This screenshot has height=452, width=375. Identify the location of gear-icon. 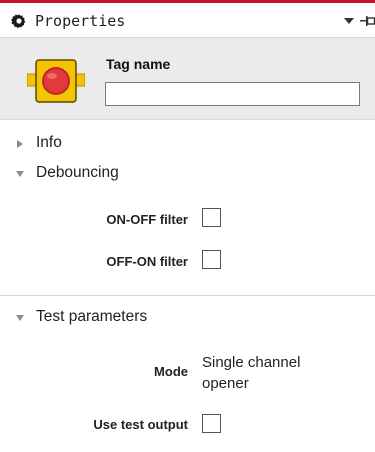
(18, 21).